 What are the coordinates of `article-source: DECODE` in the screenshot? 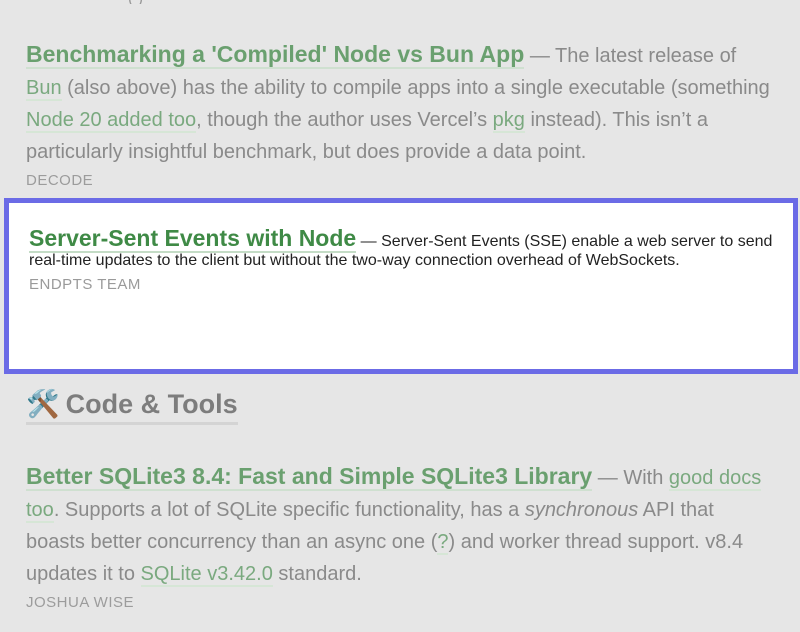 It's located at (60, 180).